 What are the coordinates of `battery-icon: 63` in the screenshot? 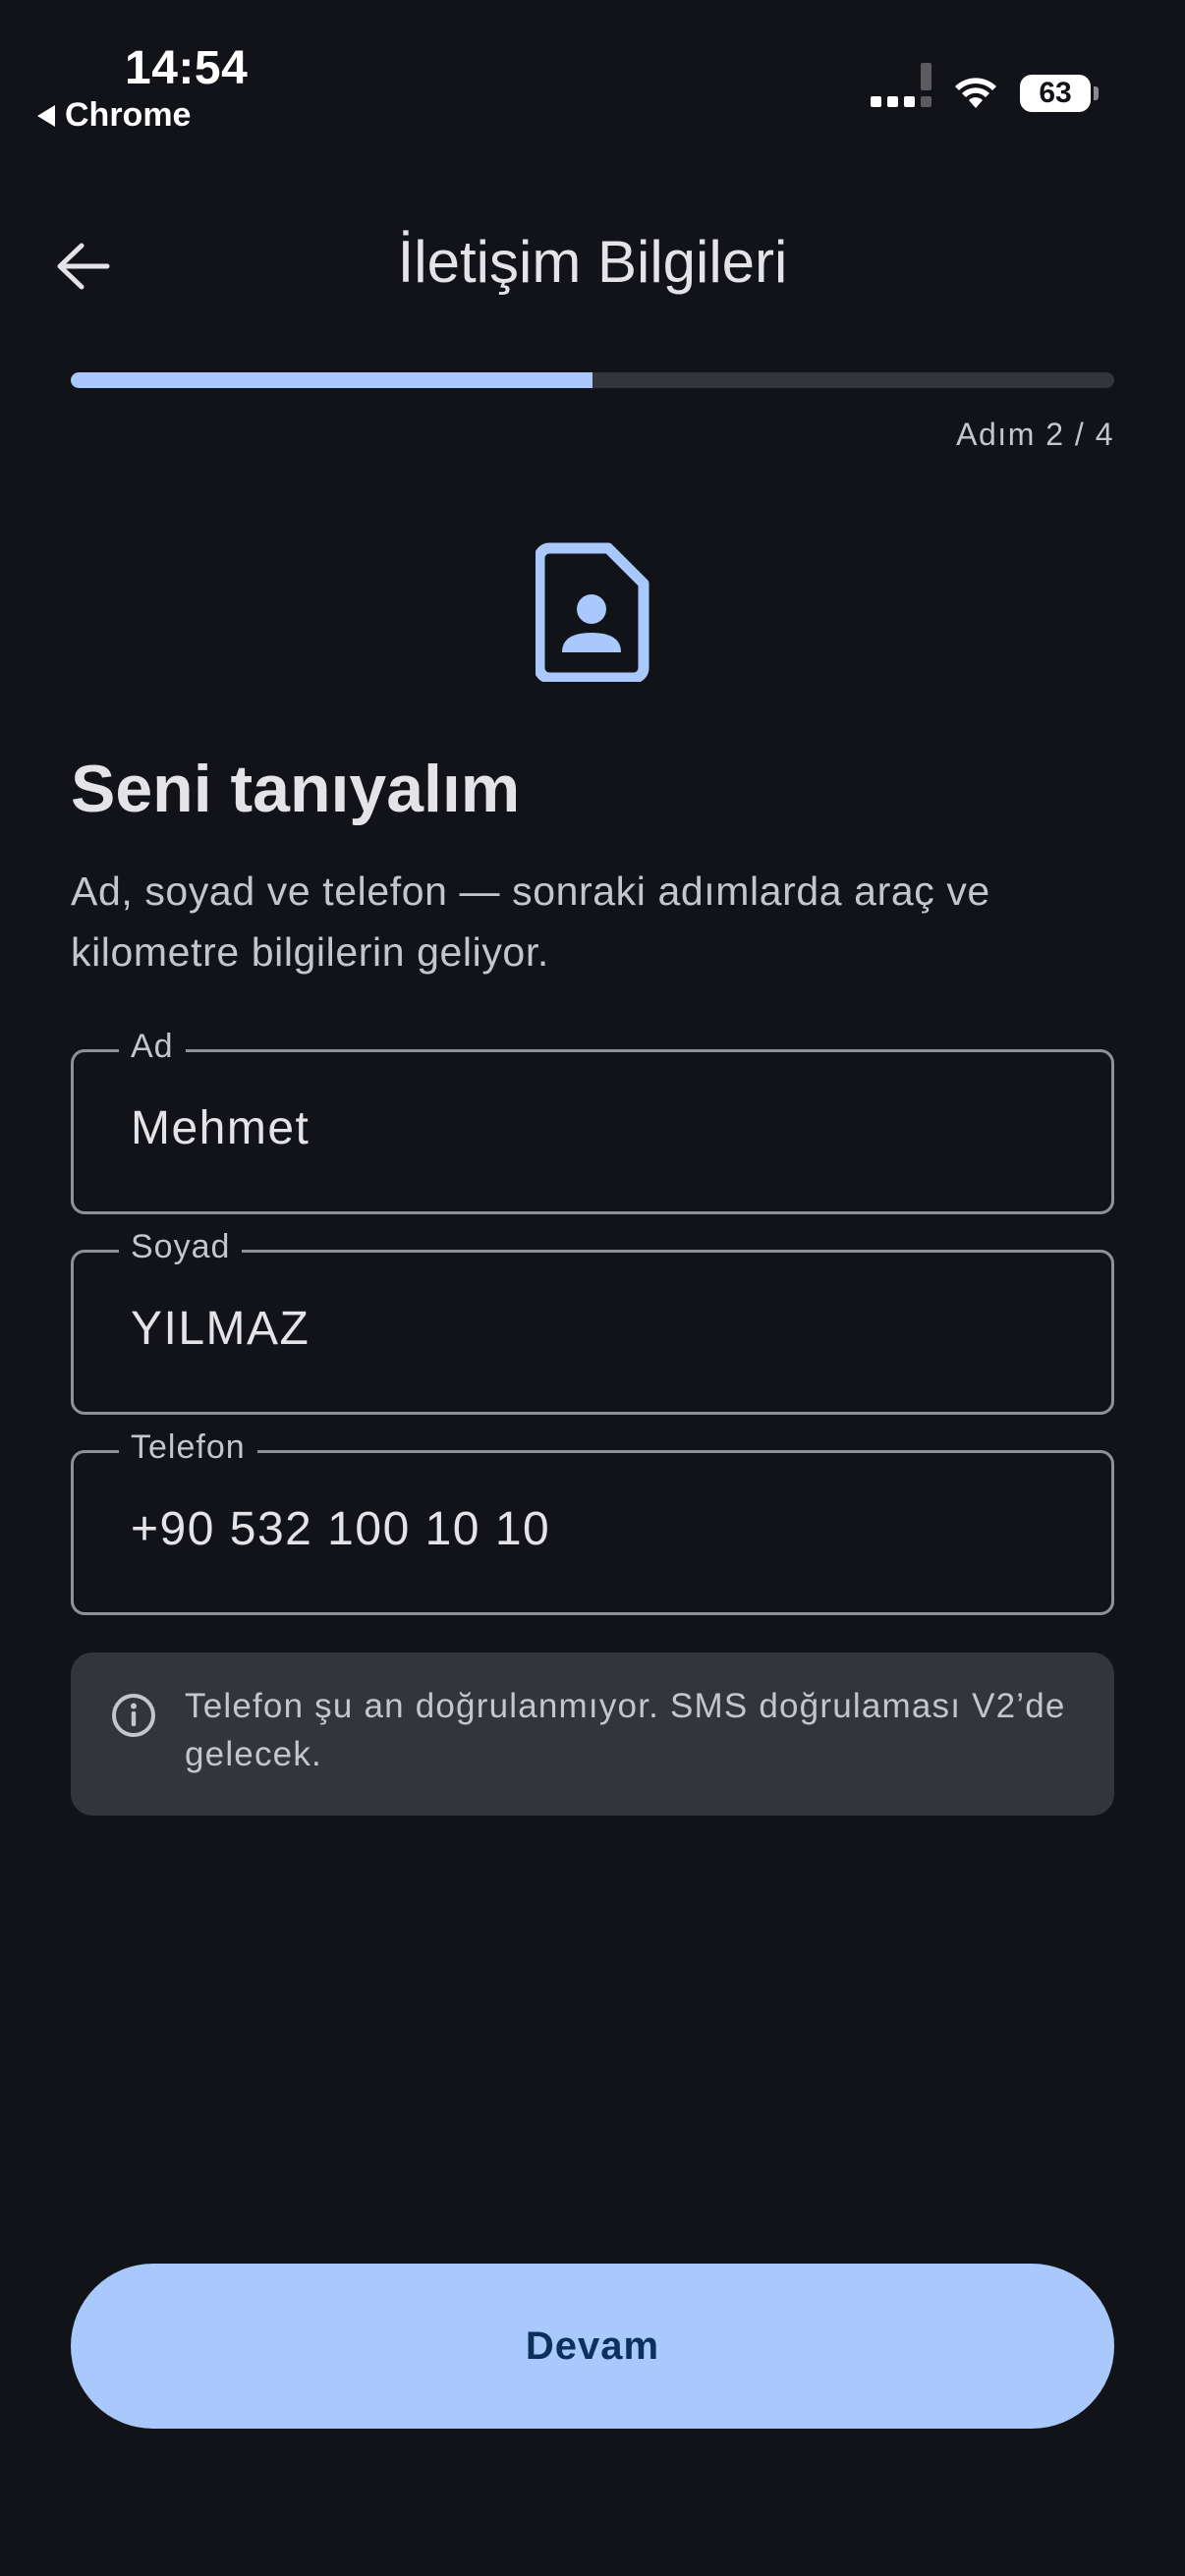 It's located at (1060, 93).